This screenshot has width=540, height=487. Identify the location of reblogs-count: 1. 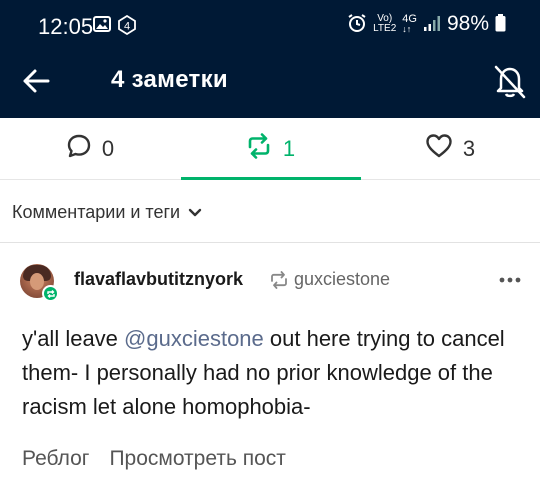
(289, 148).